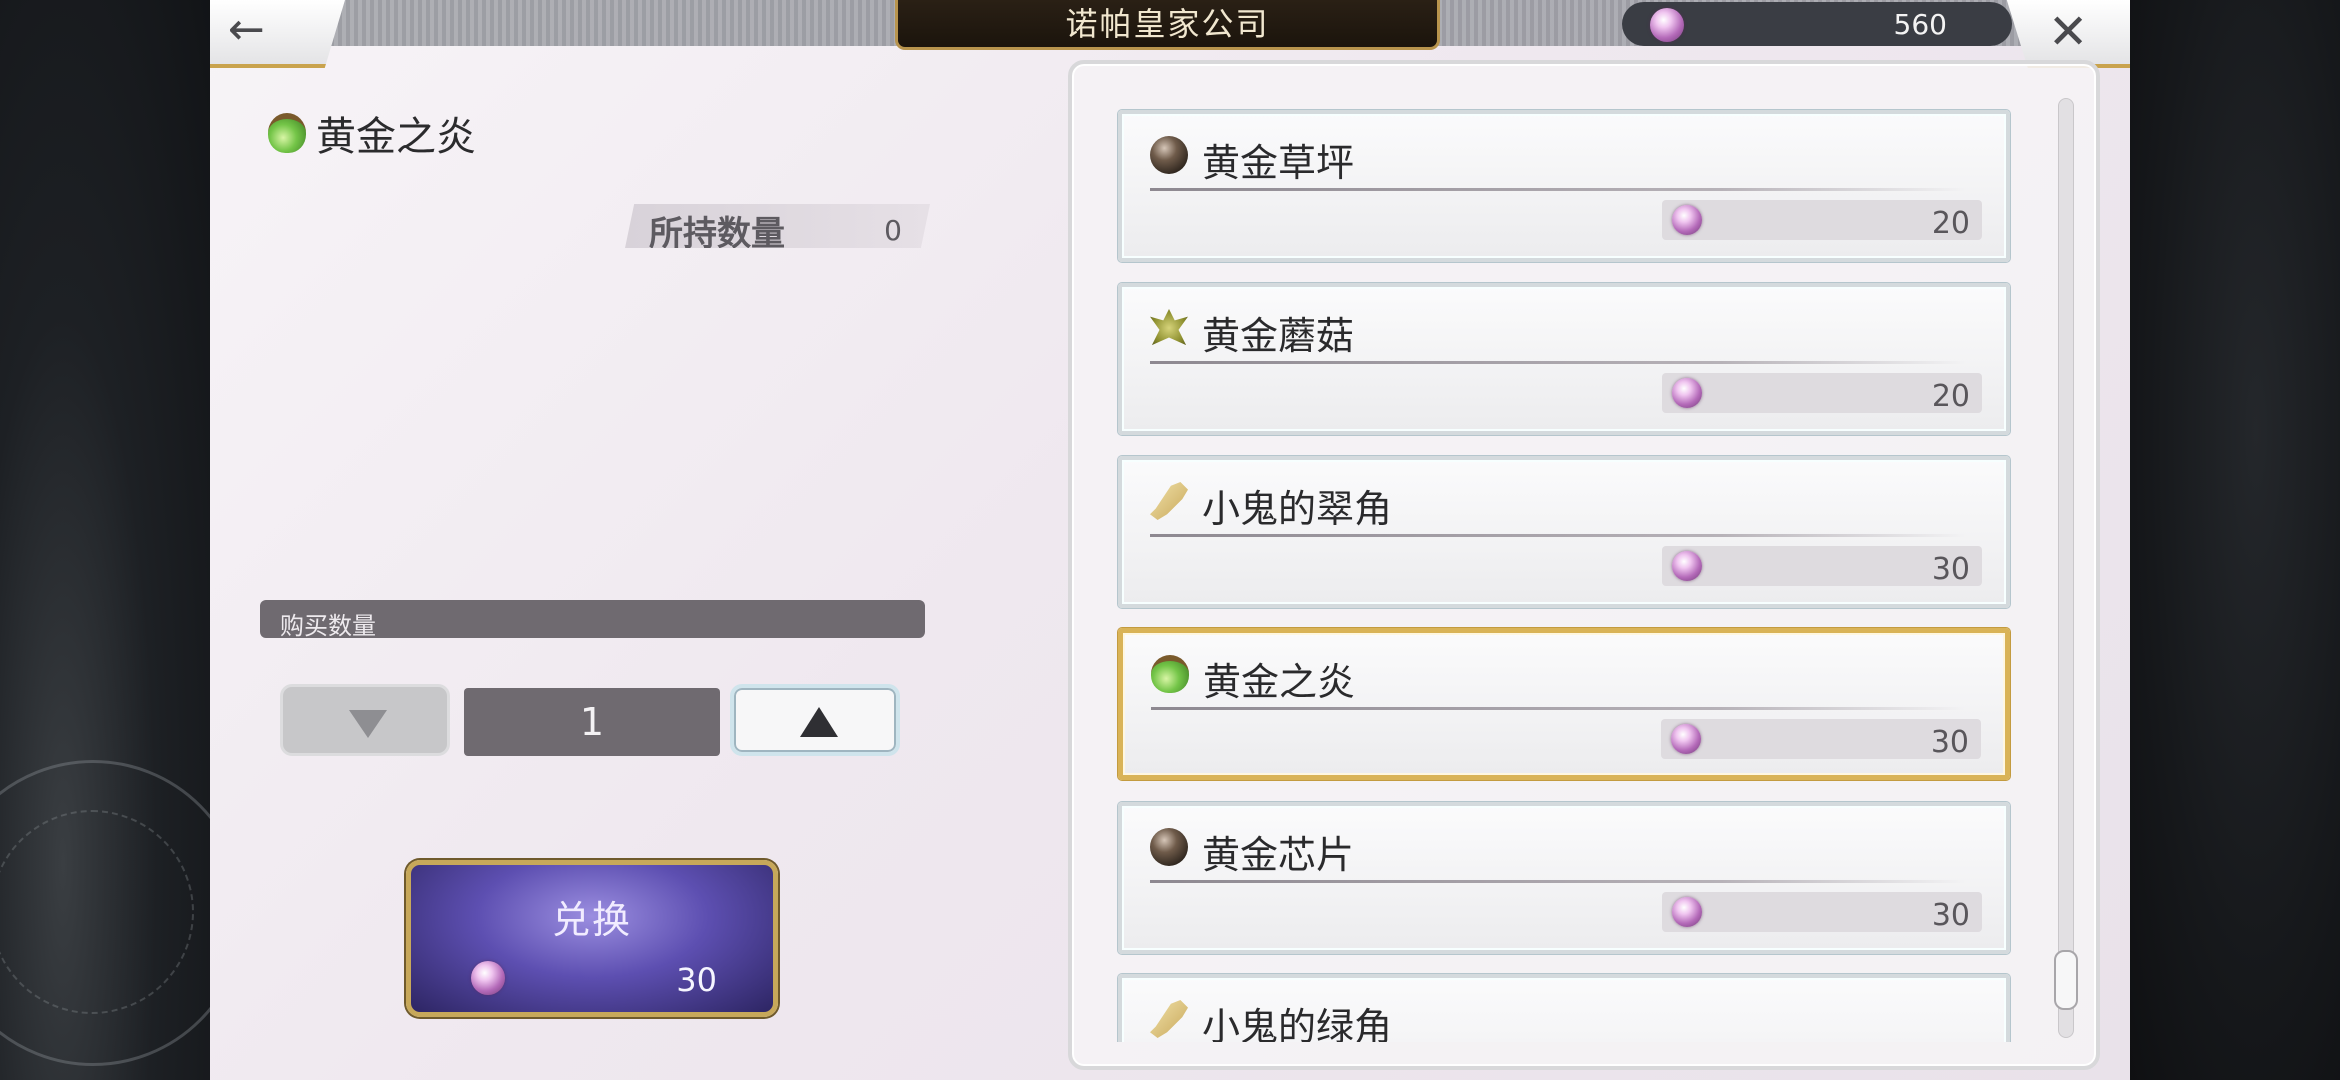 The width and height of the screenshot is (2340, 1080). I want to click on selected-item-title: 黄金之炎, so click(372, 134).